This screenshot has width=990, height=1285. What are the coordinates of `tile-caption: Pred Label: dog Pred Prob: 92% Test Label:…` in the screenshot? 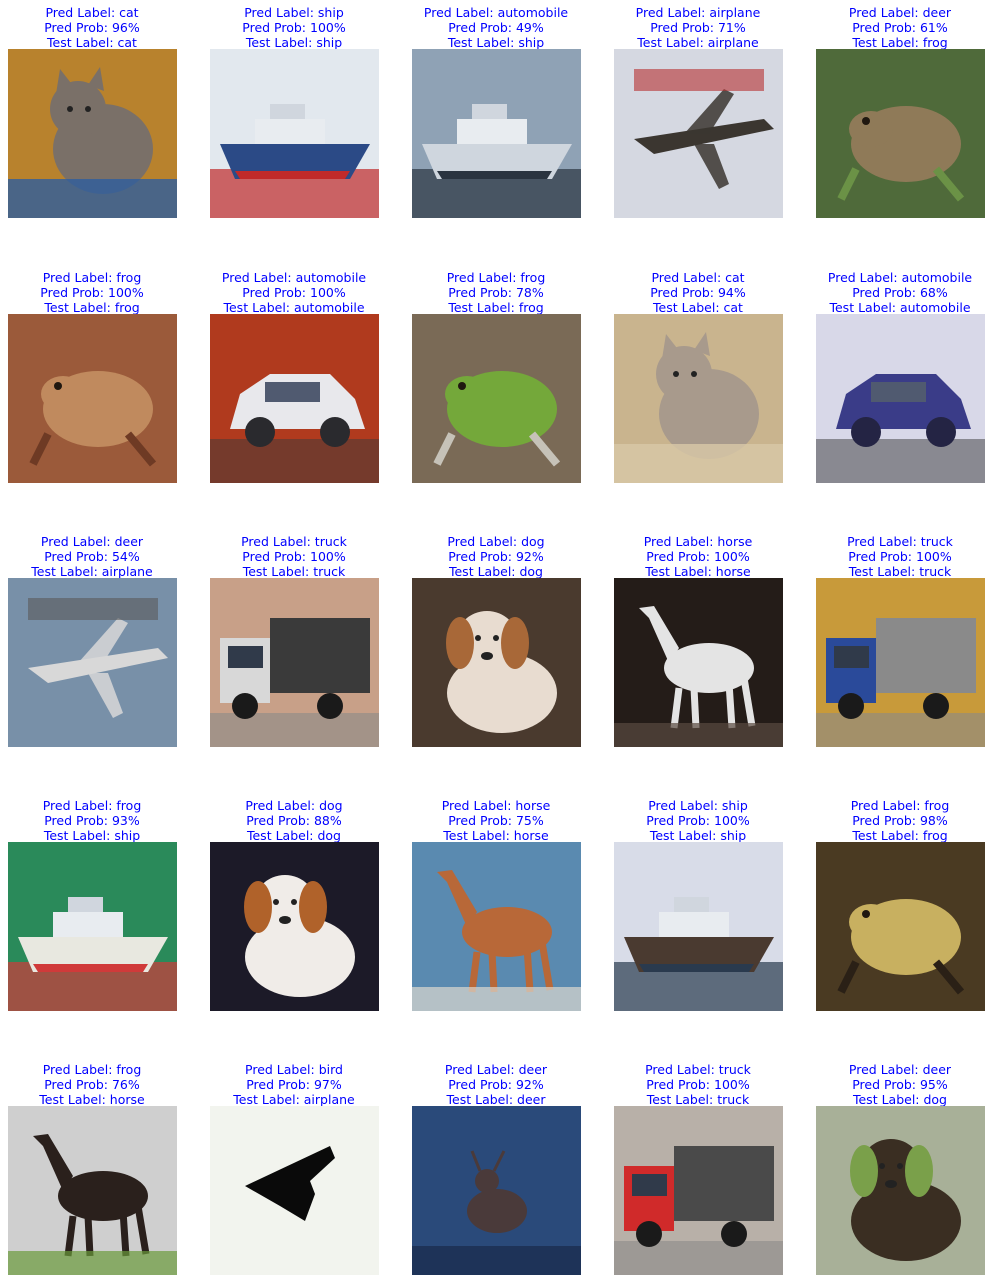 It's located at (496, 556).